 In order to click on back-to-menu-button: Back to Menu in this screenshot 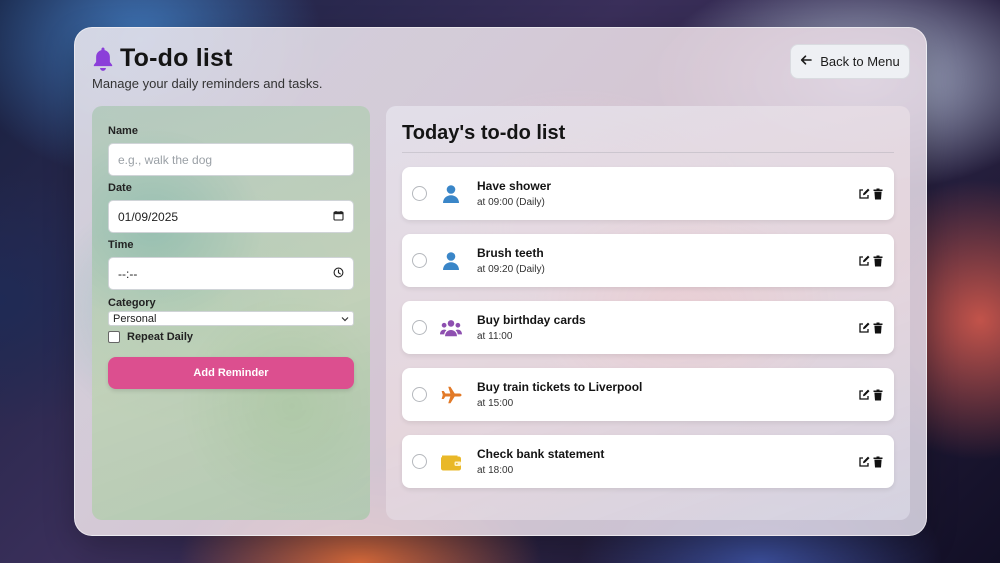, I will do `click(850, 61)`.